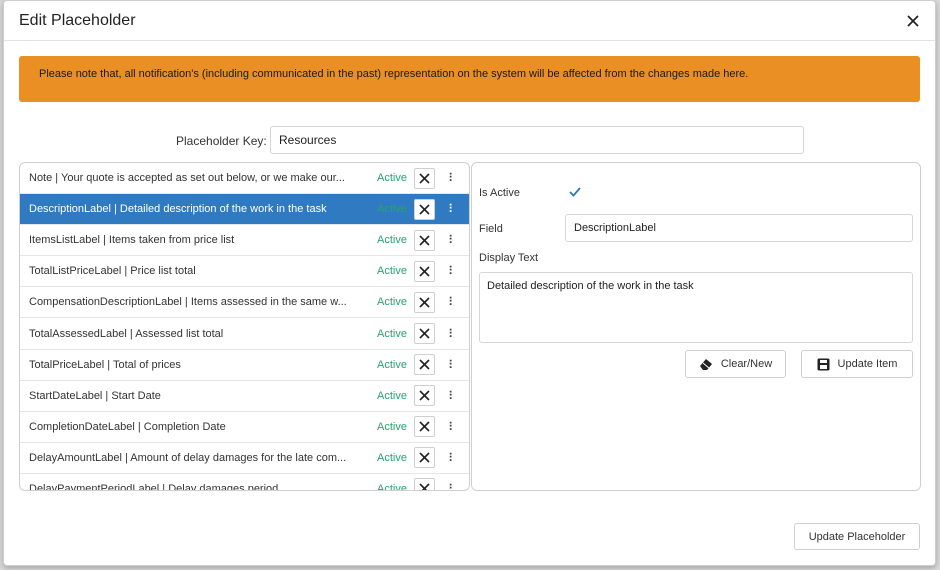  What do you see at coordinates (126, 333) in the screenshot?
I see `list-item-label: TotalAssessedLabel | Assessed list total` at bounding box center [126, 333].